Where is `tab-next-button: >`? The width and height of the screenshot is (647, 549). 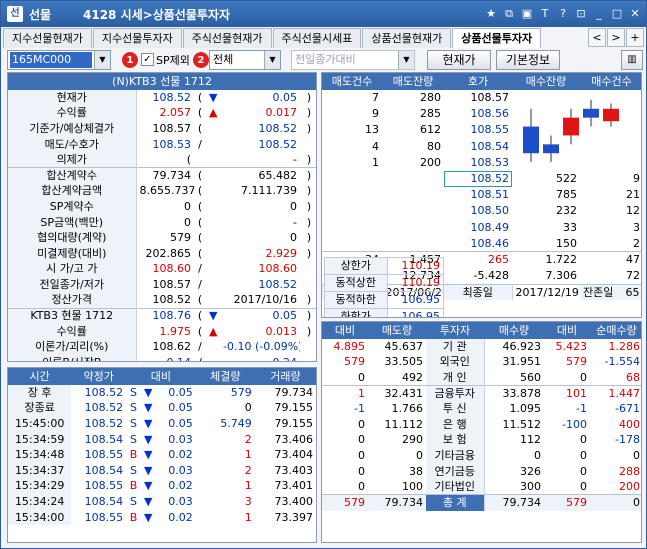 tab-next-button: > is located at coordinates (616, 37).